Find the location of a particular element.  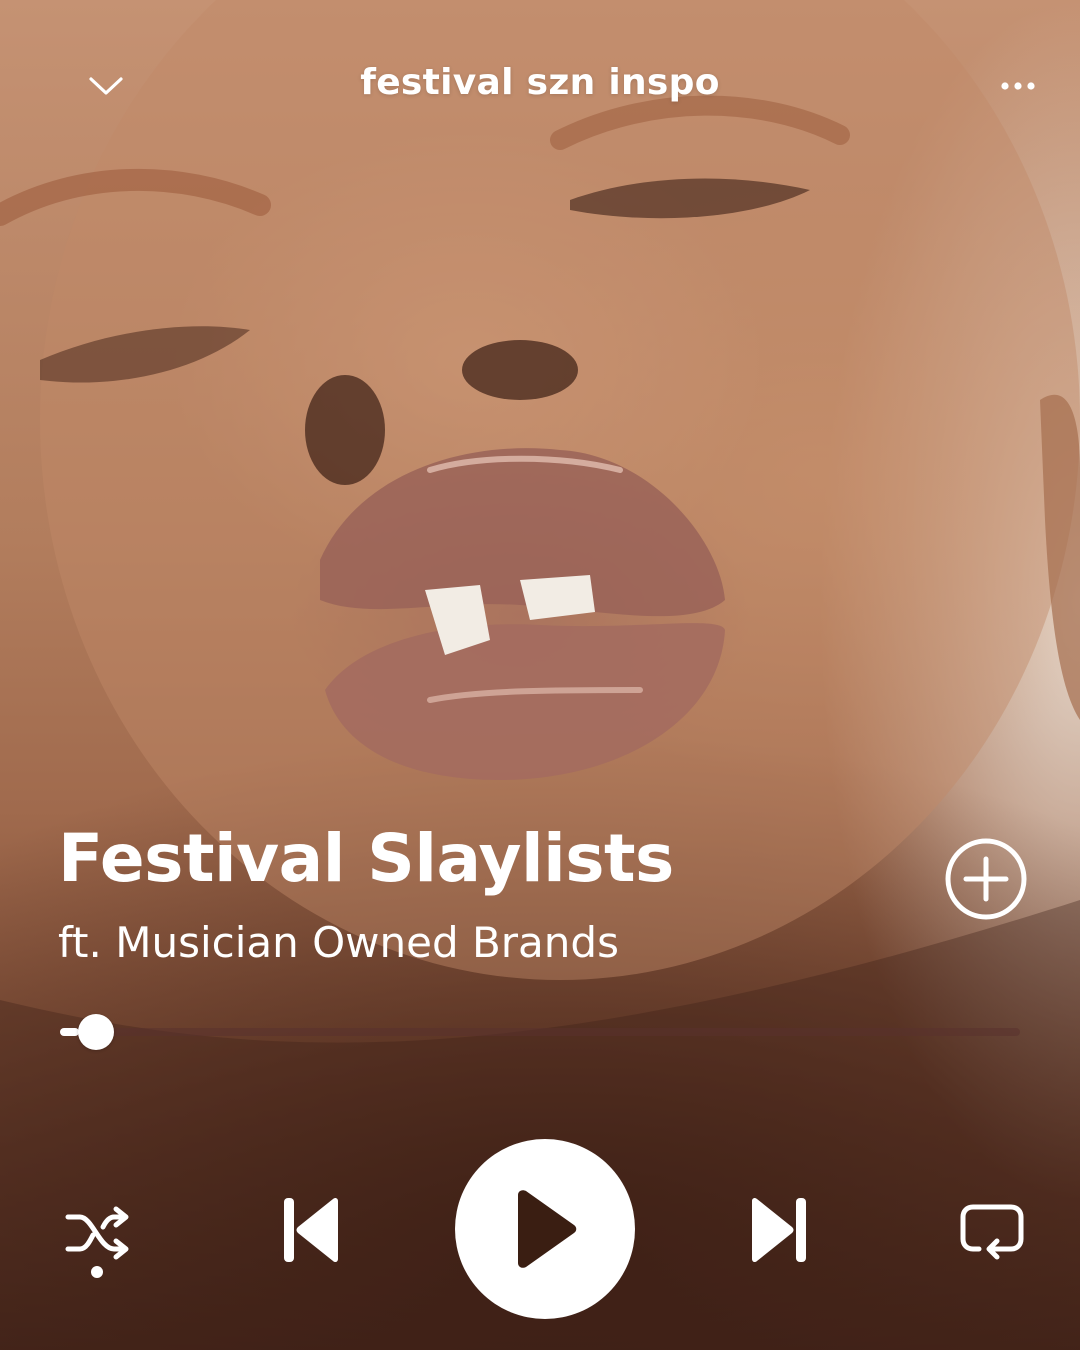

play-icon is located at coordinates (547, 1229).